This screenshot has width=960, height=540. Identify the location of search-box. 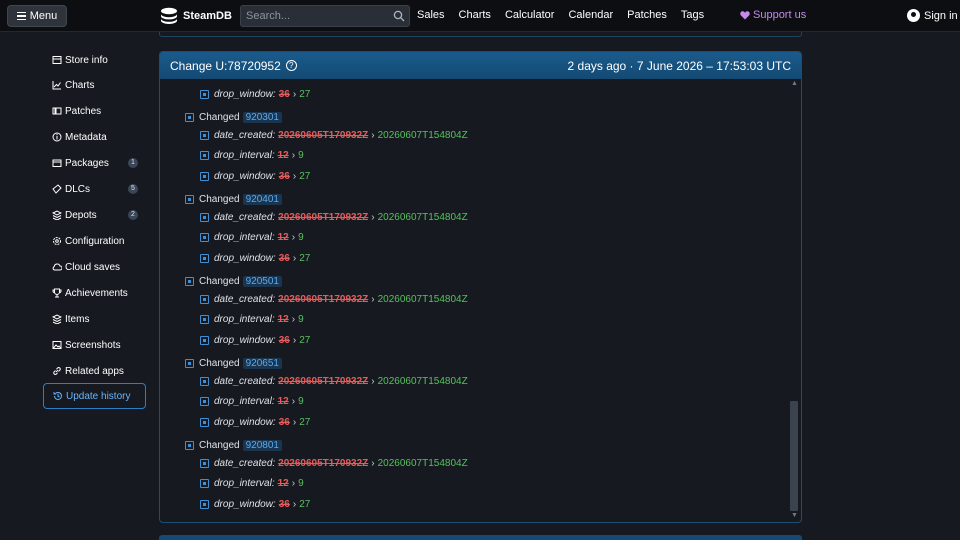
(325, 16).